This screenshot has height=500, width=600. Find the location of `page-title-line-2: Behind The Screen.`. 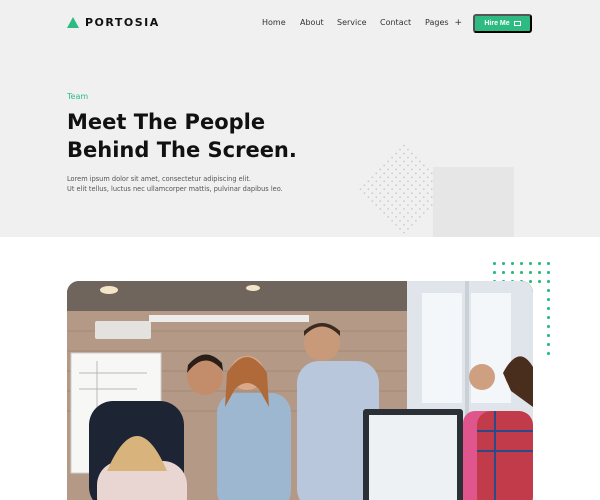

page-title-line-2: Behind The Screen. is located at coordinates (182, 150).